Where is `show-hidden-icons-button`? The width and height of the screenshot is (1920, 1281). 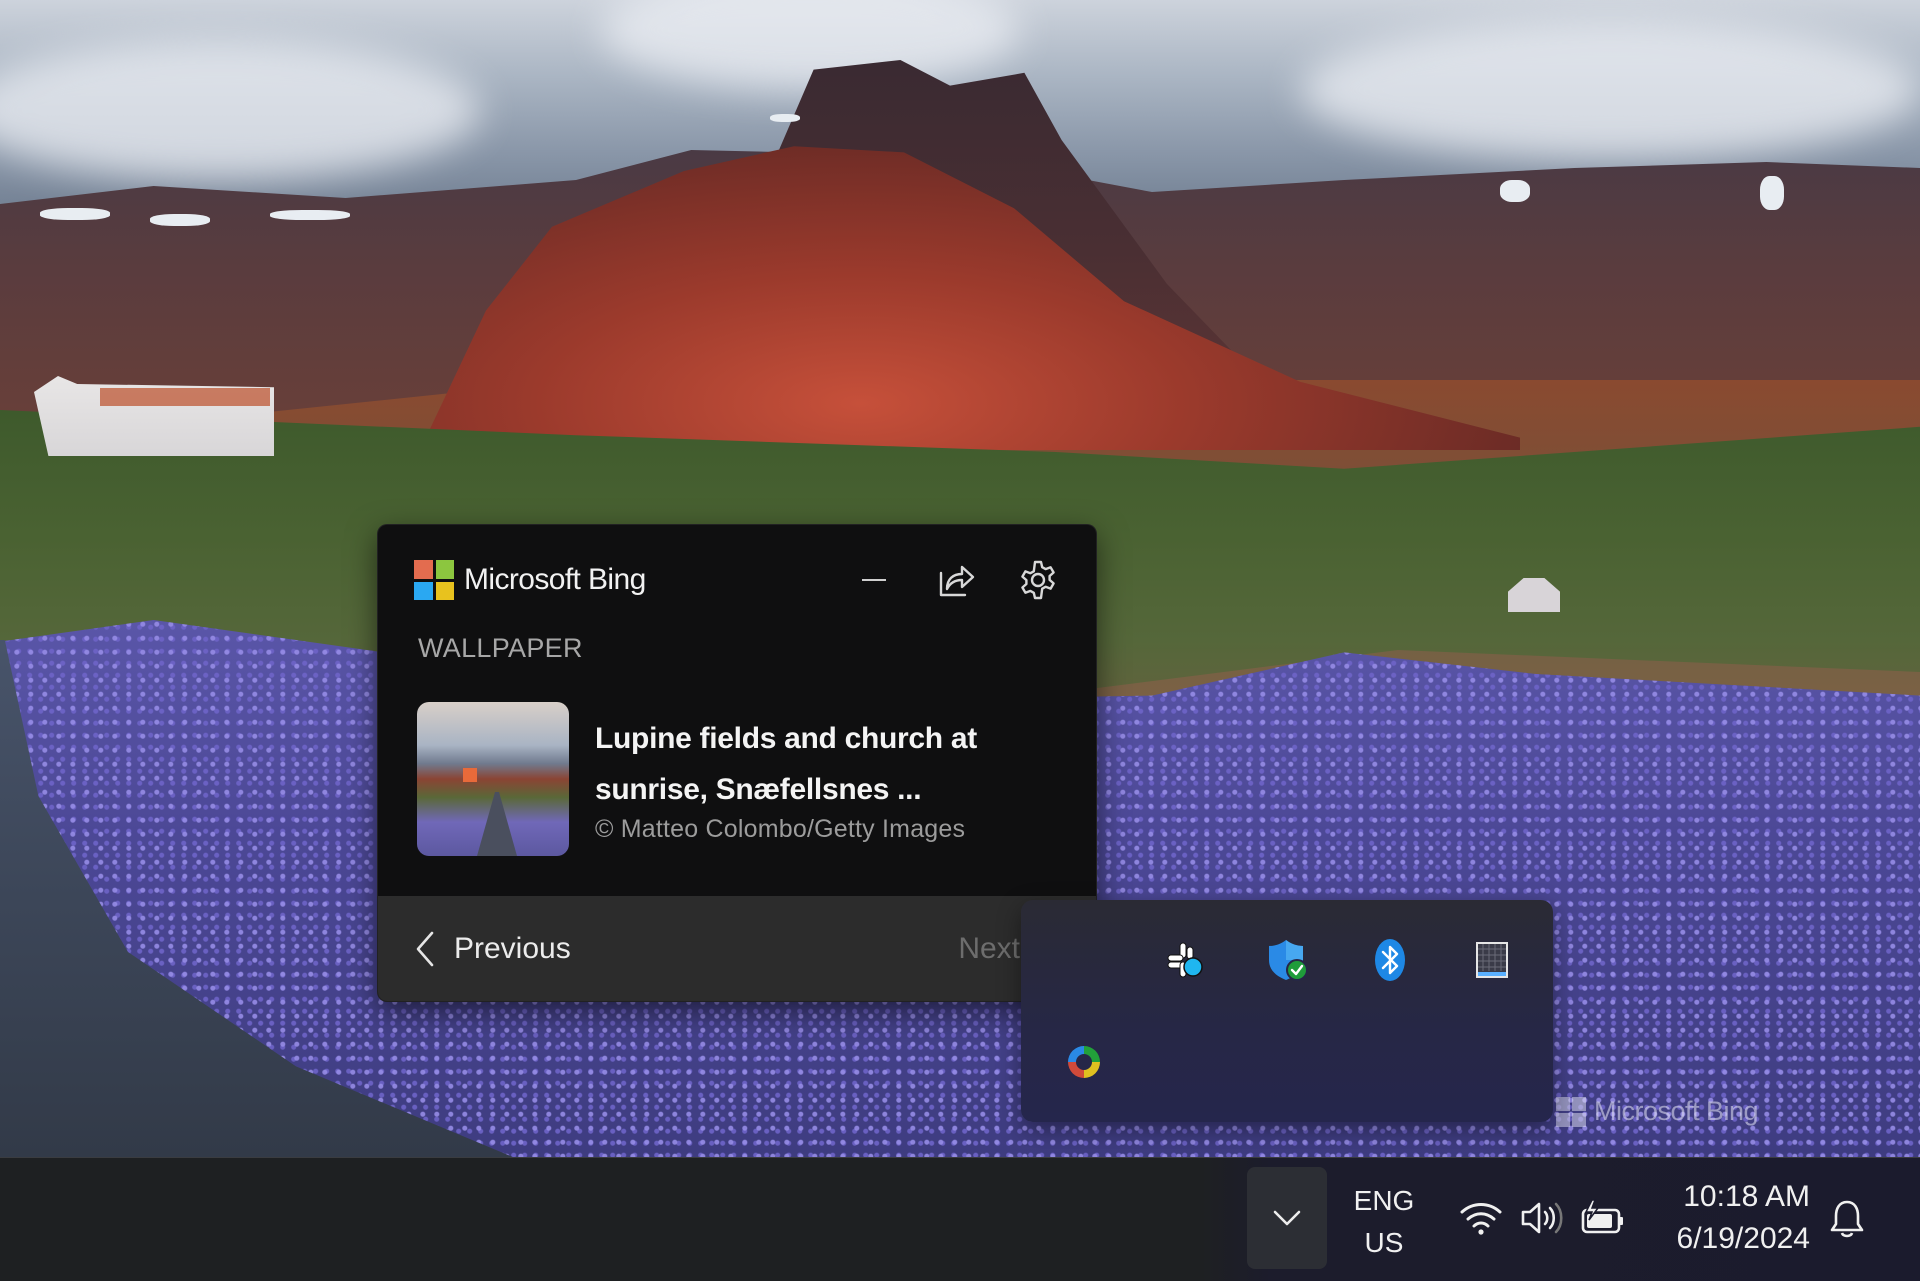
show-hidden-icons-button is located at coordinates (1287, 1218).